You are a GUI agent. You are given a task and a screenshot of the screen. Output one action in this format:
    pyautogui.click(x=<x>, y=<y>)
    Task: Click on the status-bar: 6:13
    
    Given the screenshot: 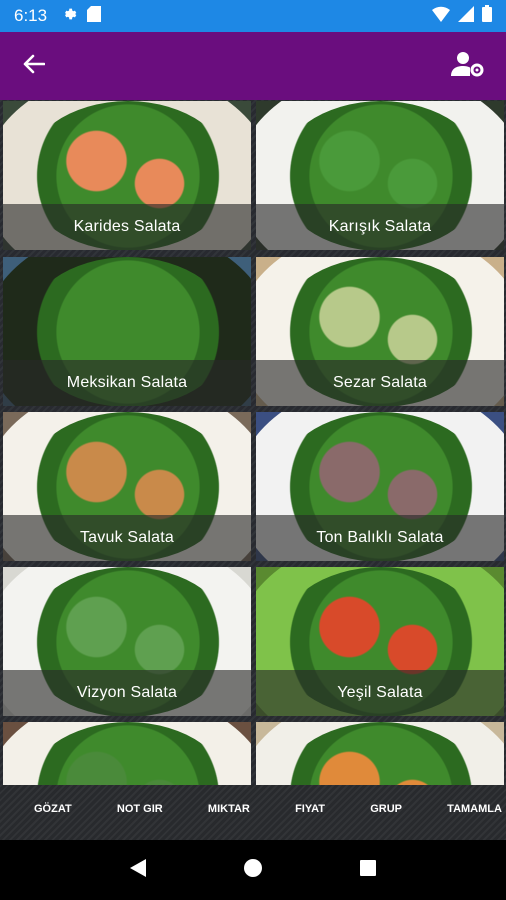 What is the action you would take?
    pyautogui.click(x=253, y=16)
    